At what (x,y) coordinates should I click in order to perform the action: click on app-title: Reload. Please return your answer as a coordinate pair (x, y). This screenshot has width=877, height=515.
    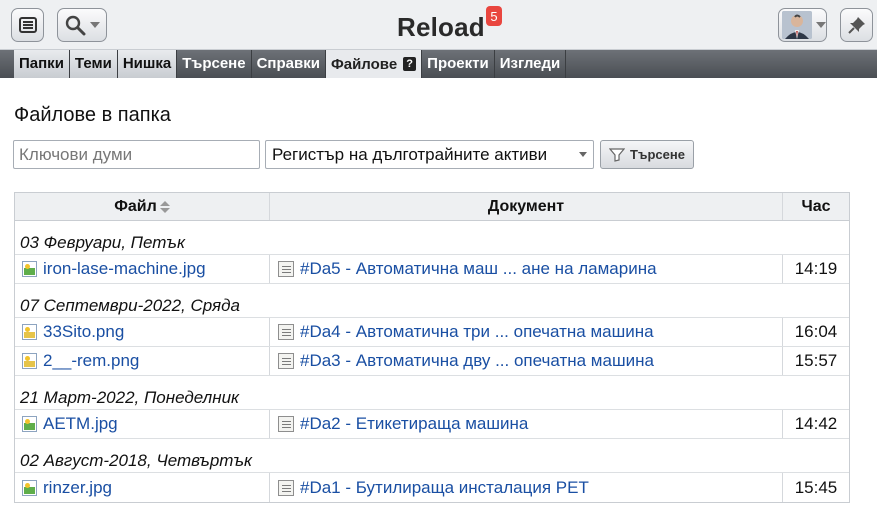
    Looking at the image, I should click on (441, 27).